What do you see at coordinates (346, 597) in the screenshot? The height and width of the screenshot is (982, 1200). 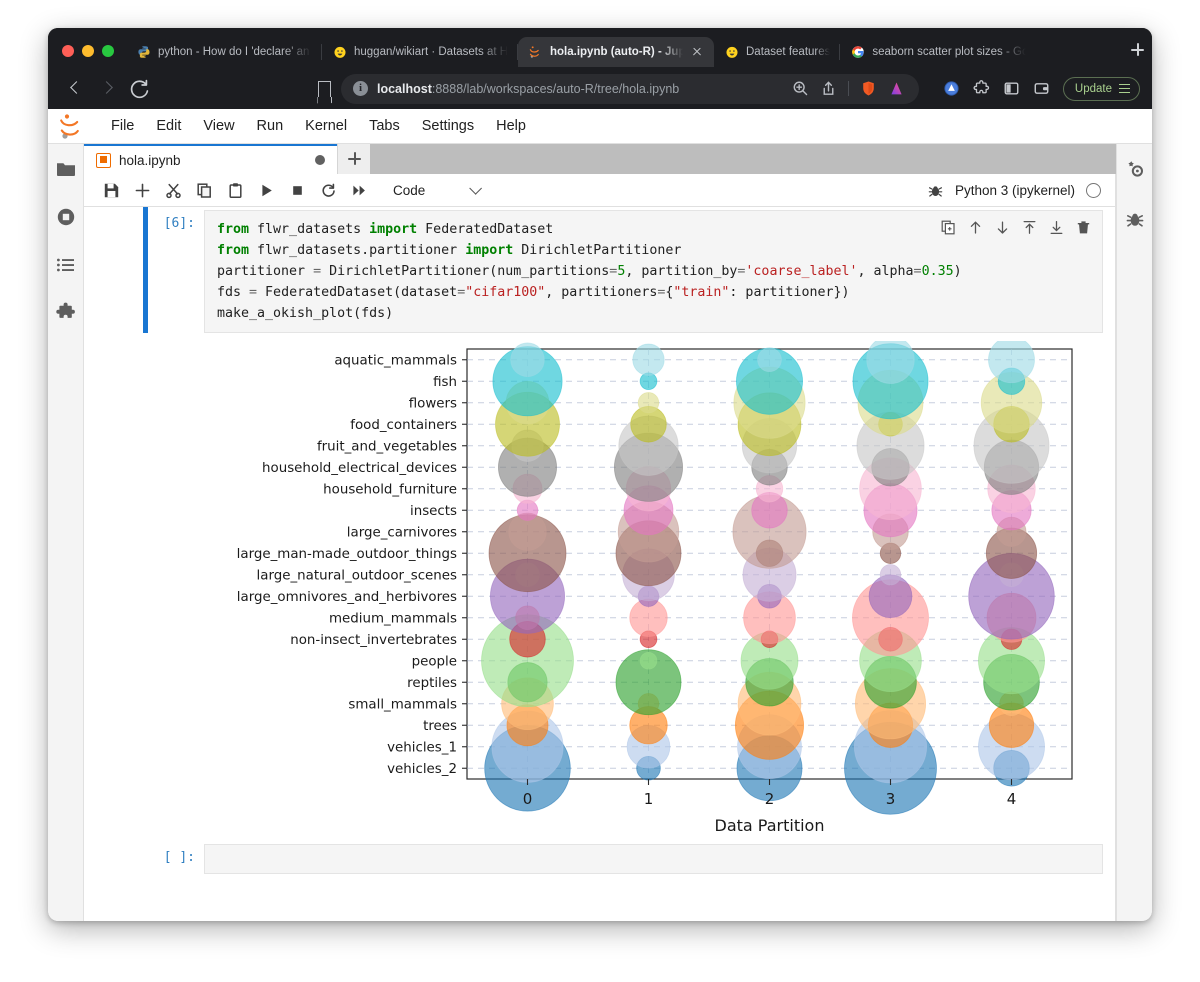 I see `y-axis-tick-label: large_omnivores_and_herbivores` at bounding box center [346, 597].